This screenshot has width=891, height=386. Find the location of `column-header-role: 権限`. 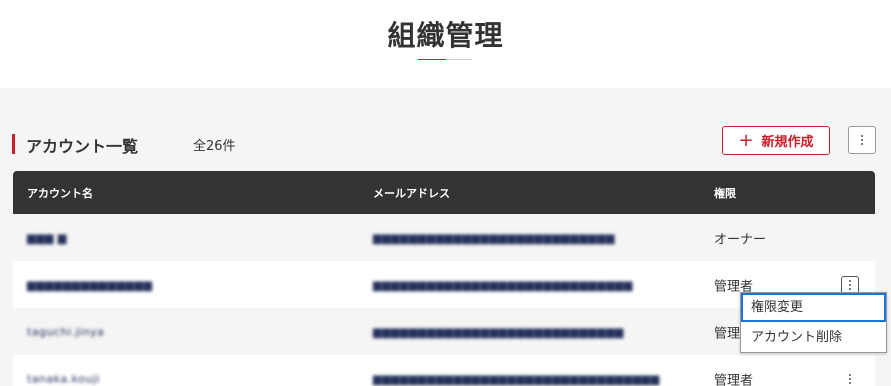

column-header-role: 権限 is located at coordinates (725, 193).